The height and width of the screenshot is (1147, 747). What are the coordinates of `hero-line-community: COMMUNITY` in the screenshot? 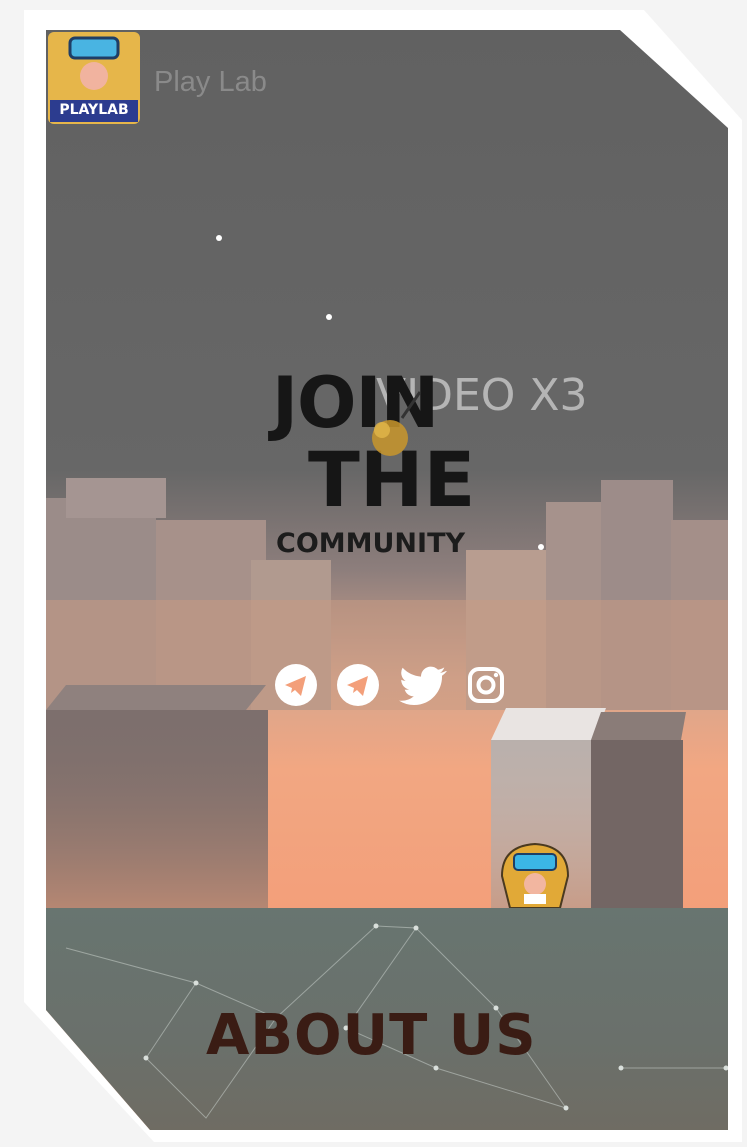 It's located at (371, 543).